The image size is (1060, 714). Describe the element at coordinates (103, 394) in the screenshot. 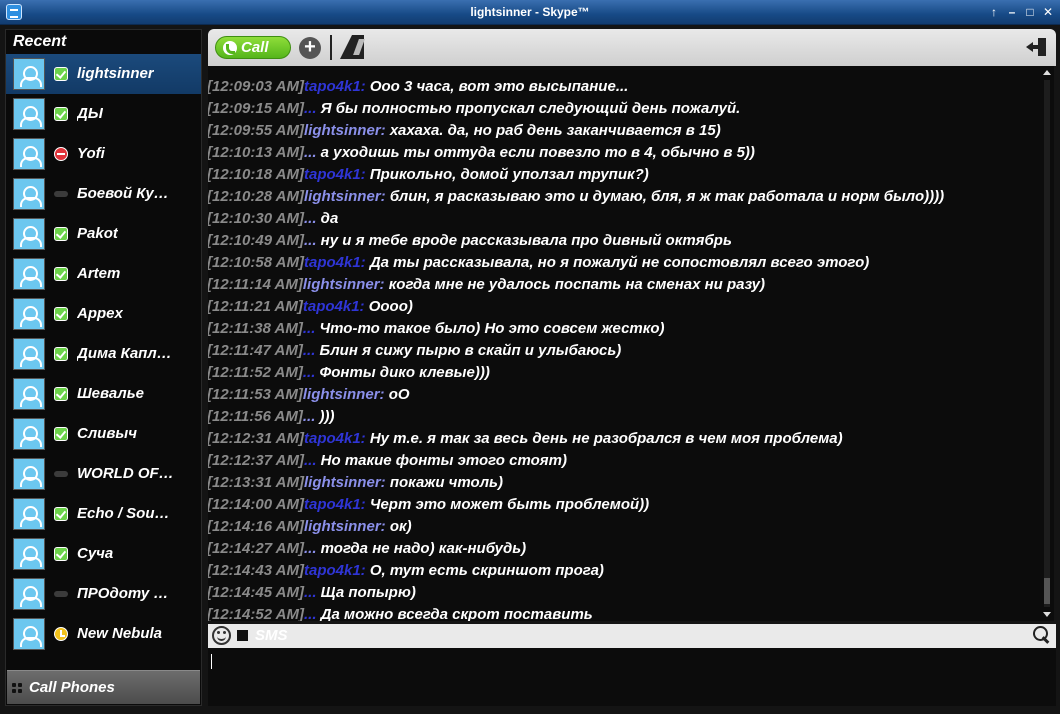

I see `contact-item: Шевалье` at that location.